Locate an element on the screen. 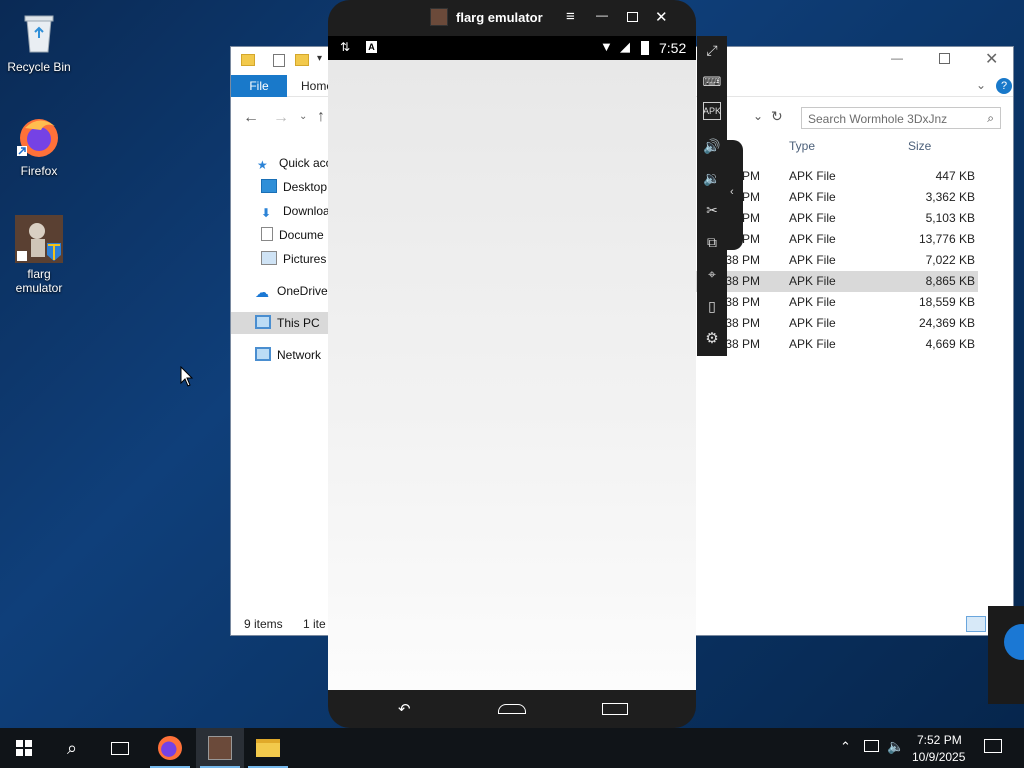  emulator-title: flarg emulator is located at coordinates (499, 17).